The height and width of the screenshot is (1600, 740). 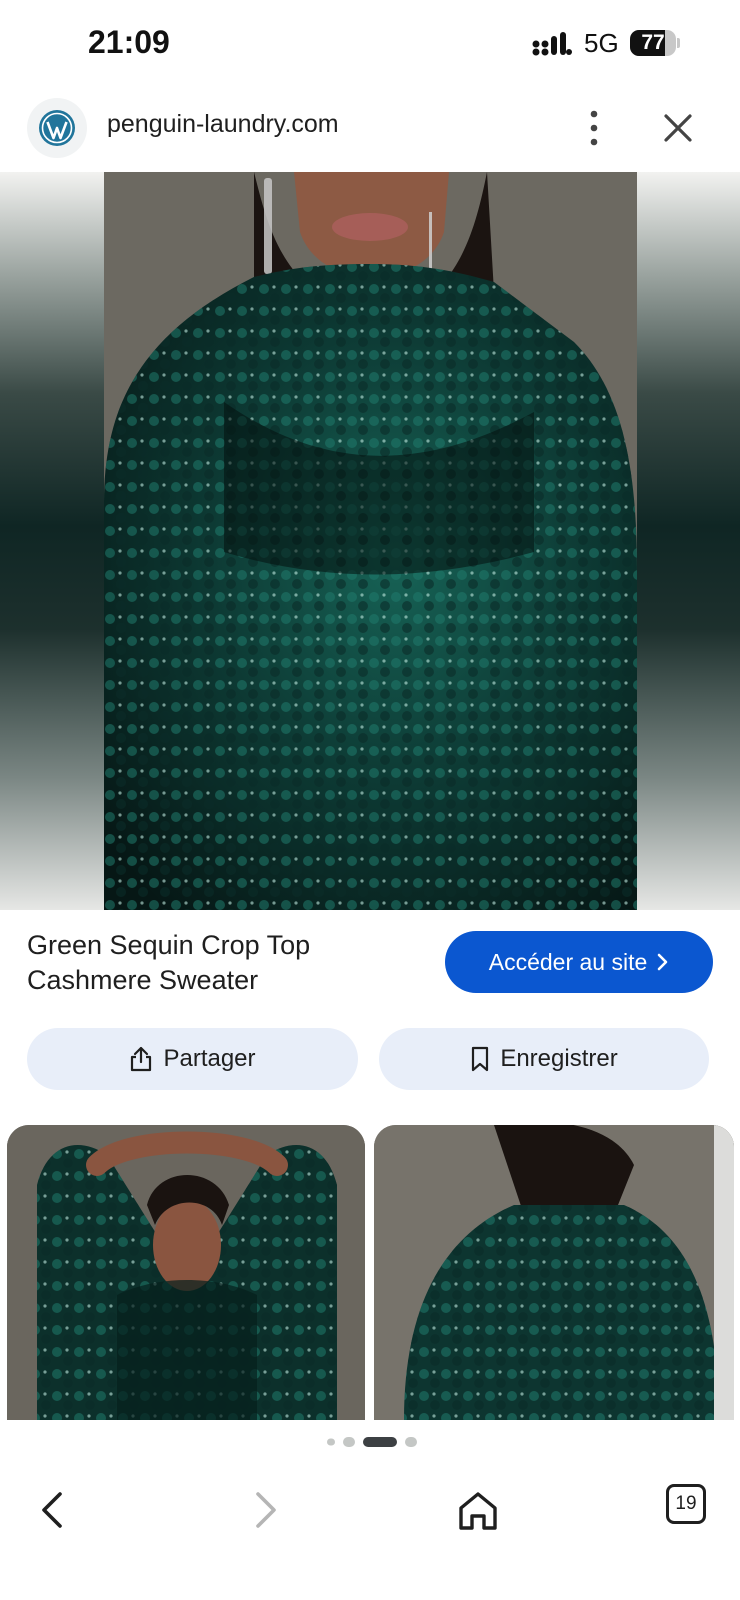 What do you see at coordinates (143, 980) in the screenshot?
I see `product-title-line2: Cashmere Sweater` at bounding box center [143, 980].